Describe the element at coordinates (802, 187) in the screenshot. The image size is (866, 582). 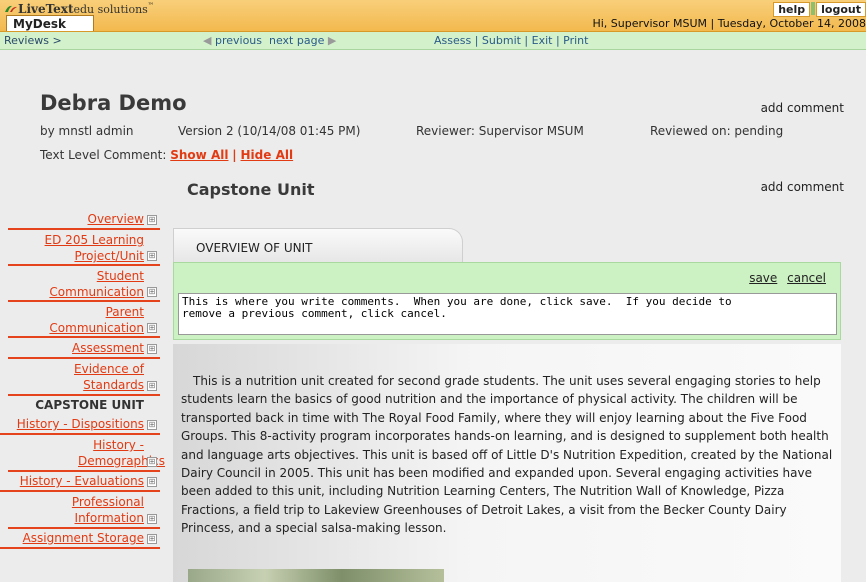
I see `unit-add-comment-link: add comment` at that location.